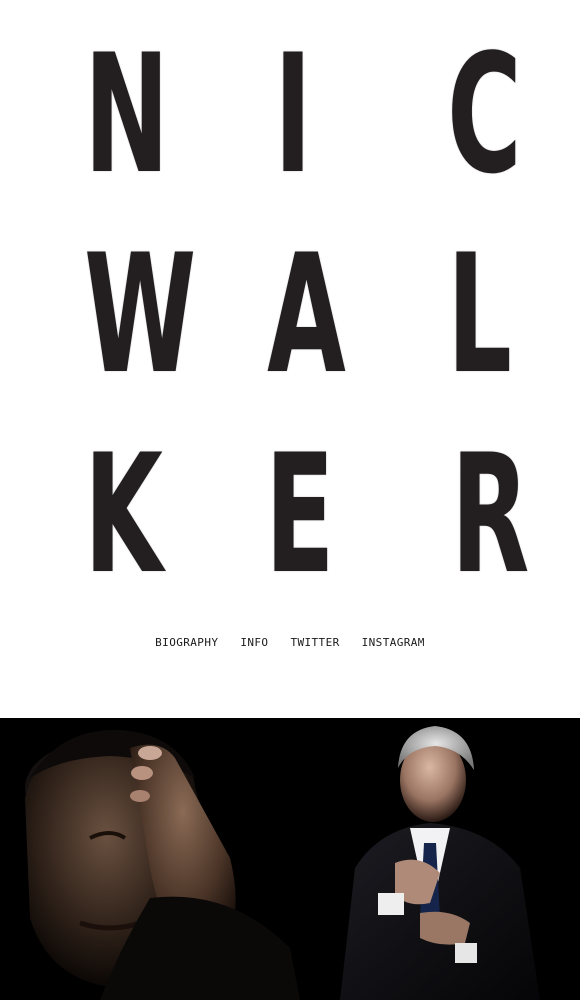 Image resolution: width=580 pixels, height=1000 pixels. What do you see at coordinates (127, 114) in the screenshot?
I see `logo-letter-n: N` at bounding box center [127, 114].